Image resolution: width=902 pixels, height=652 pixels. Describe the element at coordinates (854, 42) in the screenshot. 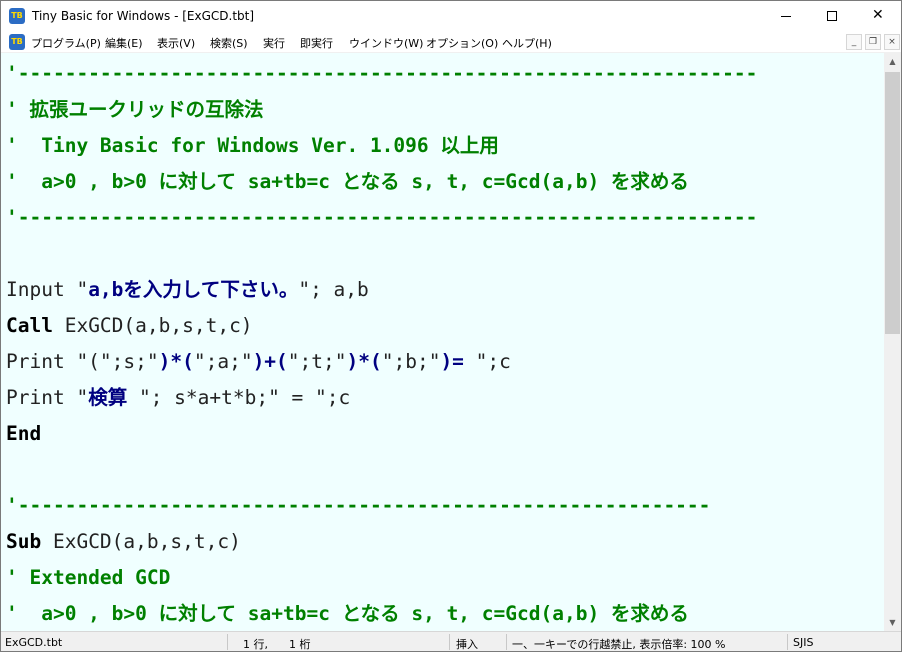

I see `mdi-minimize-button: _` at that location.